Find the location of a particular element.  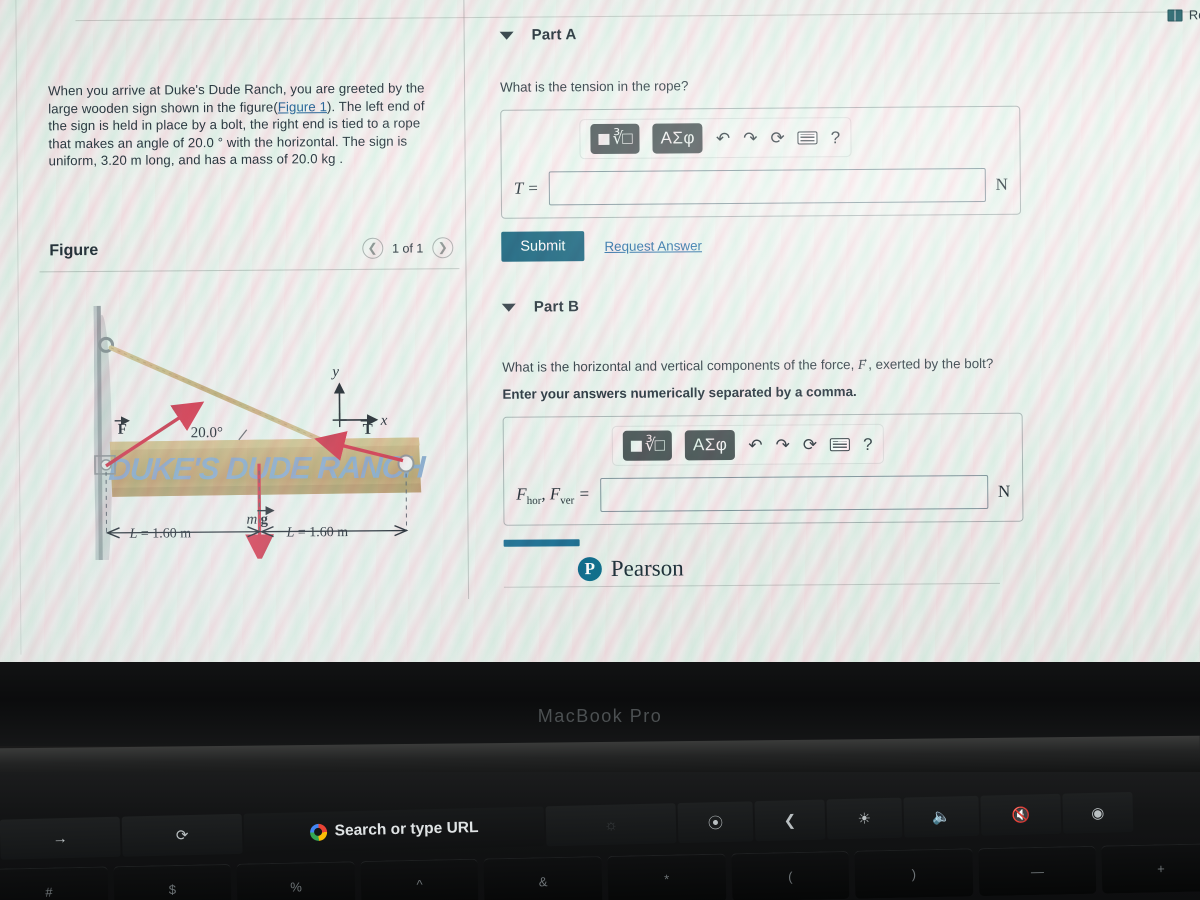

part-a-math-toolbar: ∛□ ΑΣφ ↶ ↷ ⟳ ? is located at coordinates (715, 138).